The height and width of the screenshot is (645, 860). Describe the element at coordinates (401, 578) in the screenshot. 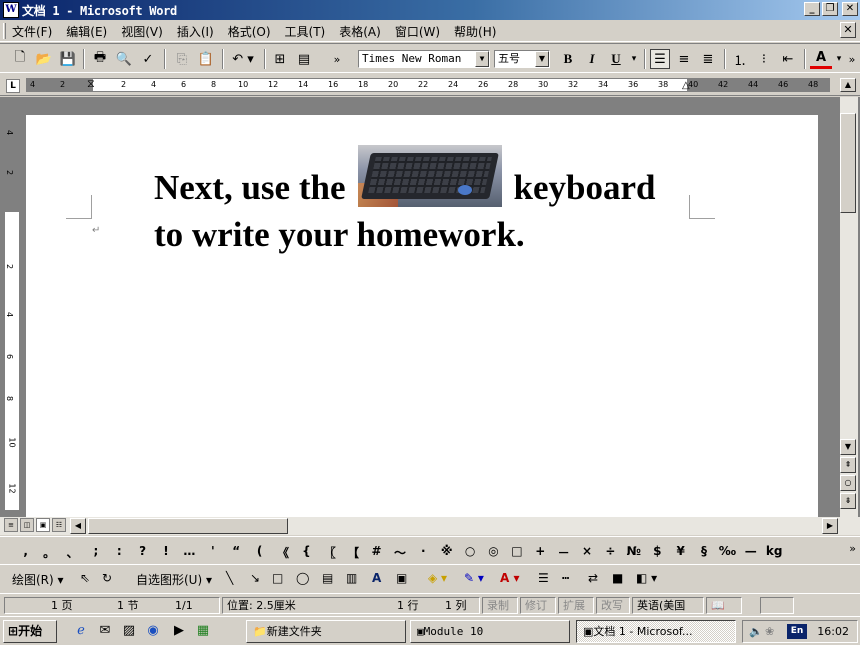

I see `clip-art-icon: ▣` at that location.